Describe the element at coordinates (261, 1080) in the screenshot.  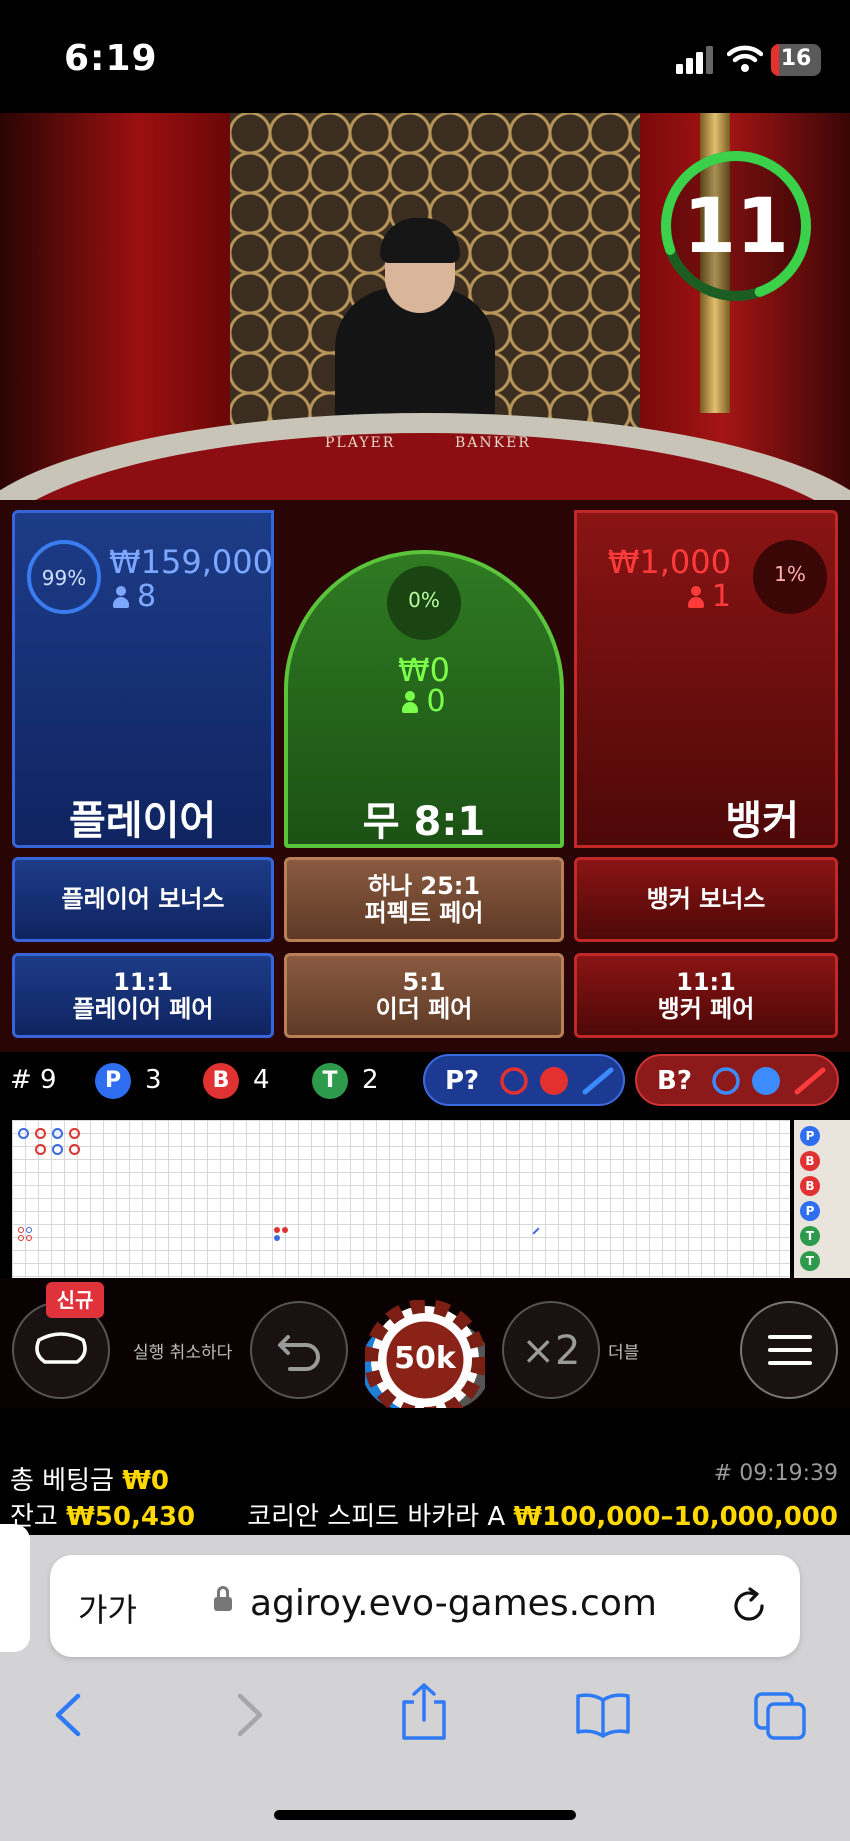
I see `banker-win-count: 4` at that location.